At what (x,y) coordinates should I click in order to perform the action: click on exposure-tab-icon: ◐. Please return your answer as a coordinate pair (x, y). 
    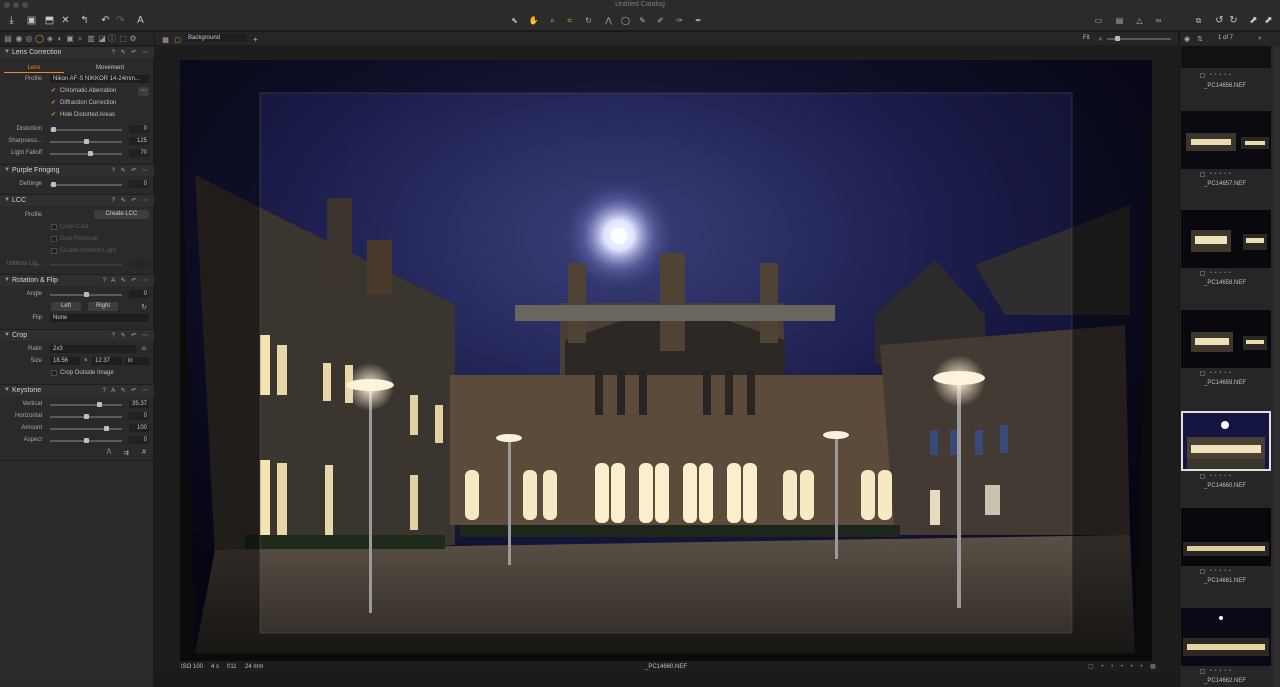
    Looking at the image, I should click on (60, 39).